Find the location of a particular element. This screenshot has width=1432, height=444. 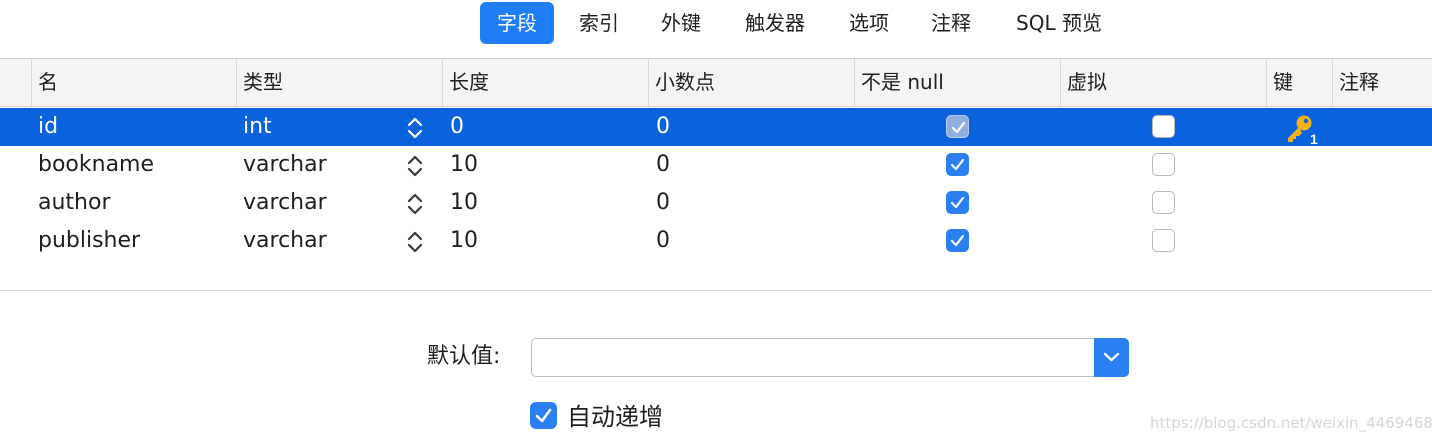

table-row: publisher varchar 10 0 is located at coordinates (716, 241).